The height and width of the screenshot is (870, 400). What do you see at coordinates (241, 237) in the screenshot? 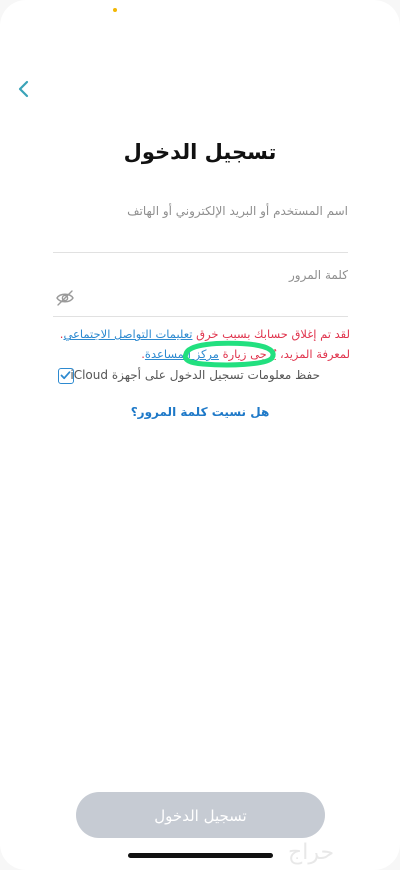
I see `username-input` at bounding box center [241, 237].